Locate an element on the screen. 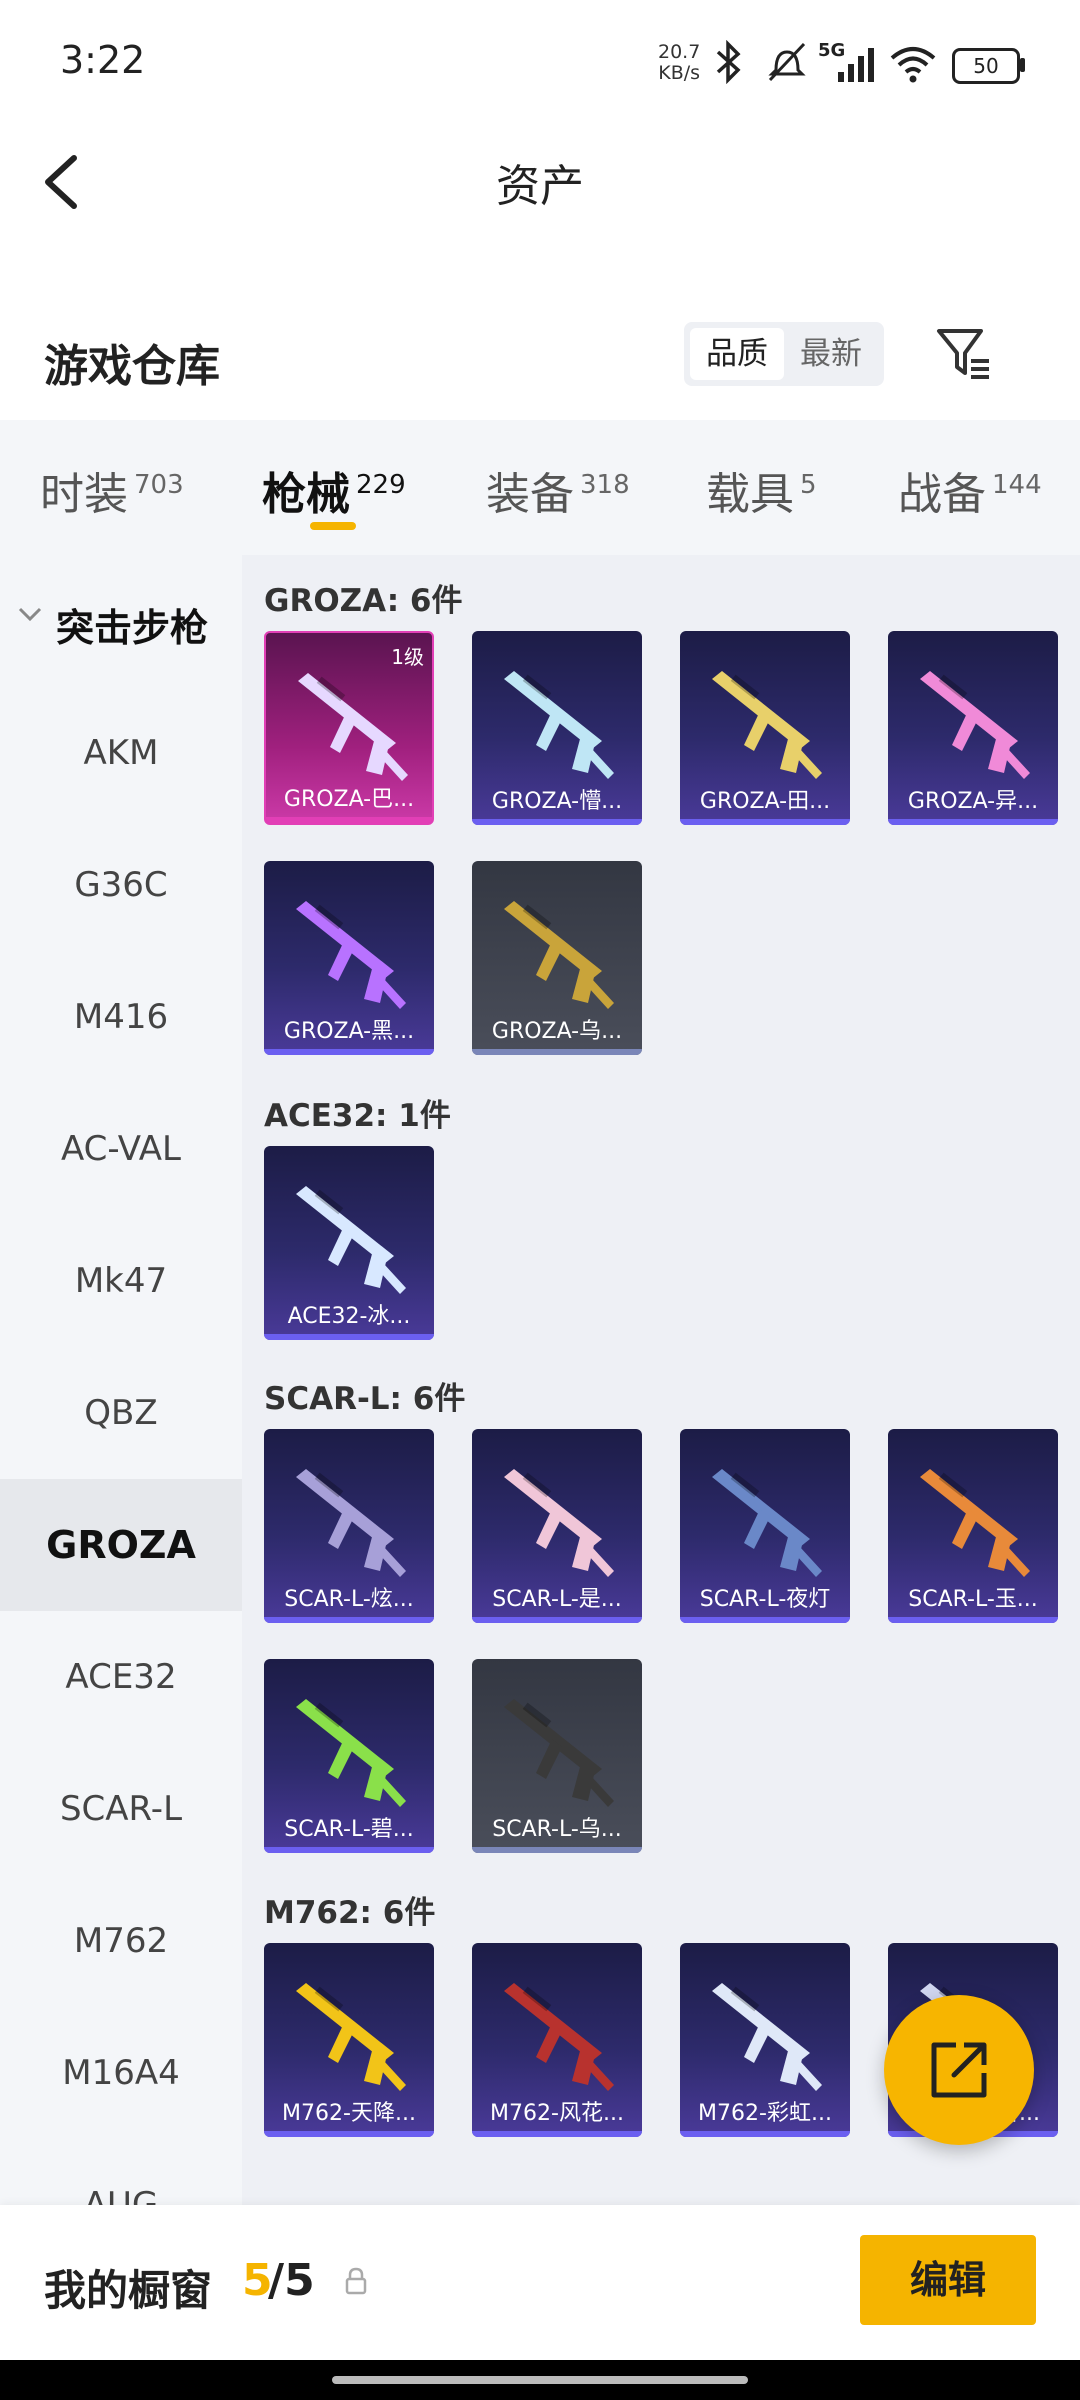 The image size is (1080, 2400). showcase-count-total: /5 is located at coordinates (291, 2280).